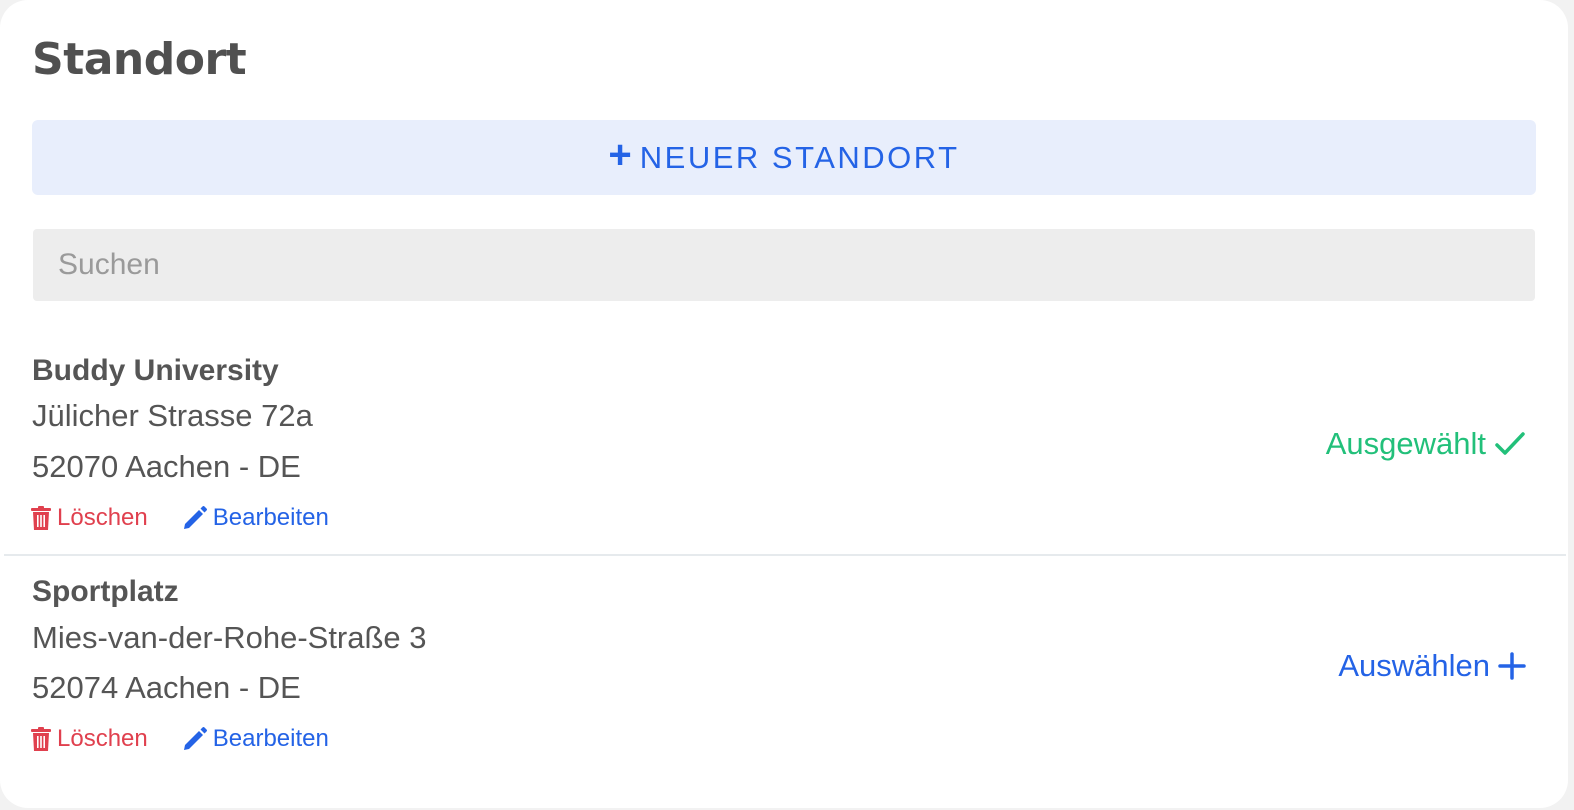  I want to click on selected-label: Ausgewählt, so click(1405, 443).